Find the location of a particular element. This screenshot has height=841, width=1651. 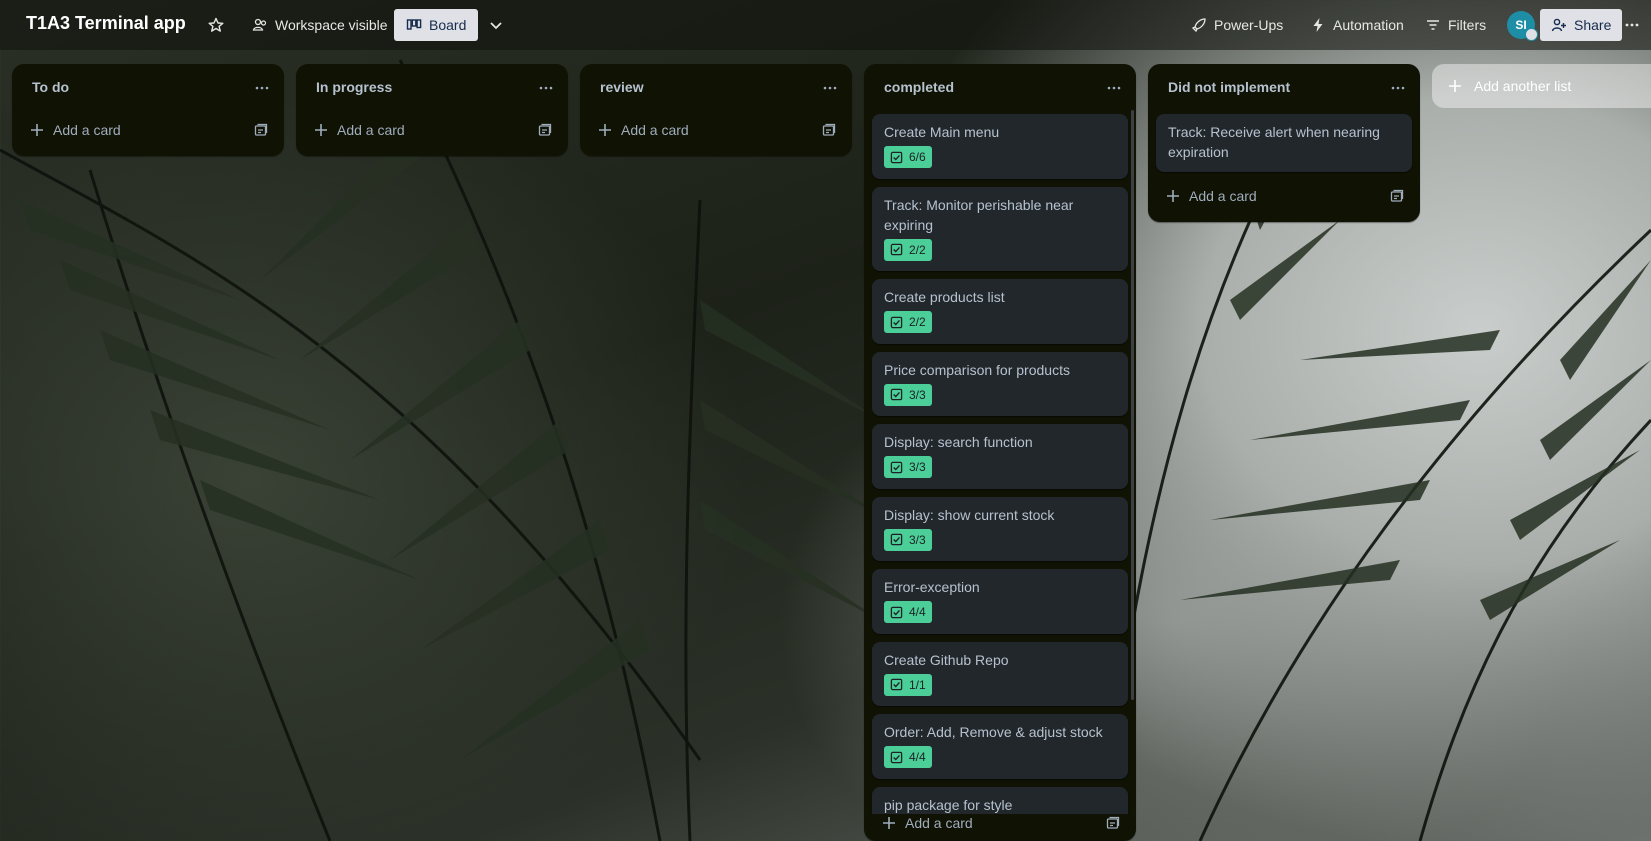

list-title: Did not implement is located at coordinates (1229, 87).